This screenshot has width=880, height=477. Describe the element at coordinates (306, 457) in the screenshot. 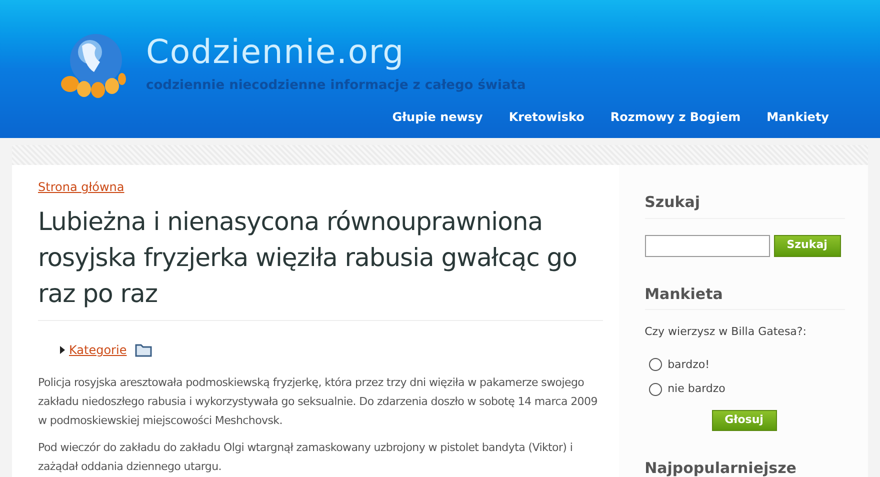

I see `article-paragraph: Pod wieczór do zakładu do zakładu Olgi wtargnął zamaskowany uzbrojony w pistolet bandyta (Viktor) i zażądał oddania dziennego utargu.` at that location.